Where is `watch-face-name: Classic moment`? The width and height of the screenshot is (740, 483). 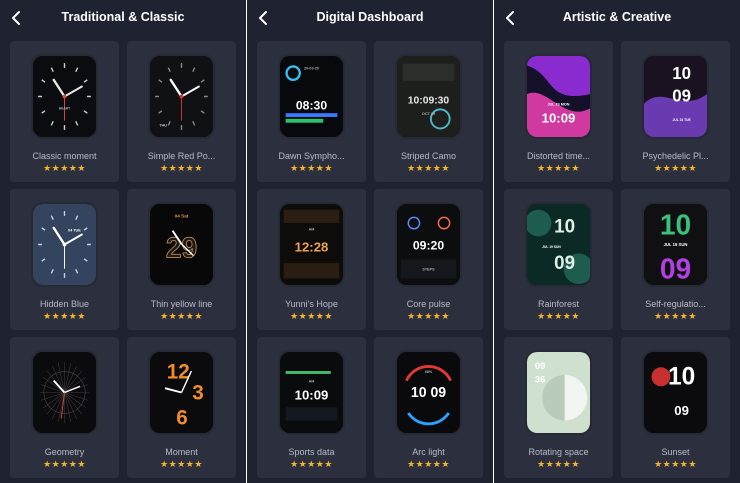 watch-face-name: Classic moment is located at coordinates (64, 156).